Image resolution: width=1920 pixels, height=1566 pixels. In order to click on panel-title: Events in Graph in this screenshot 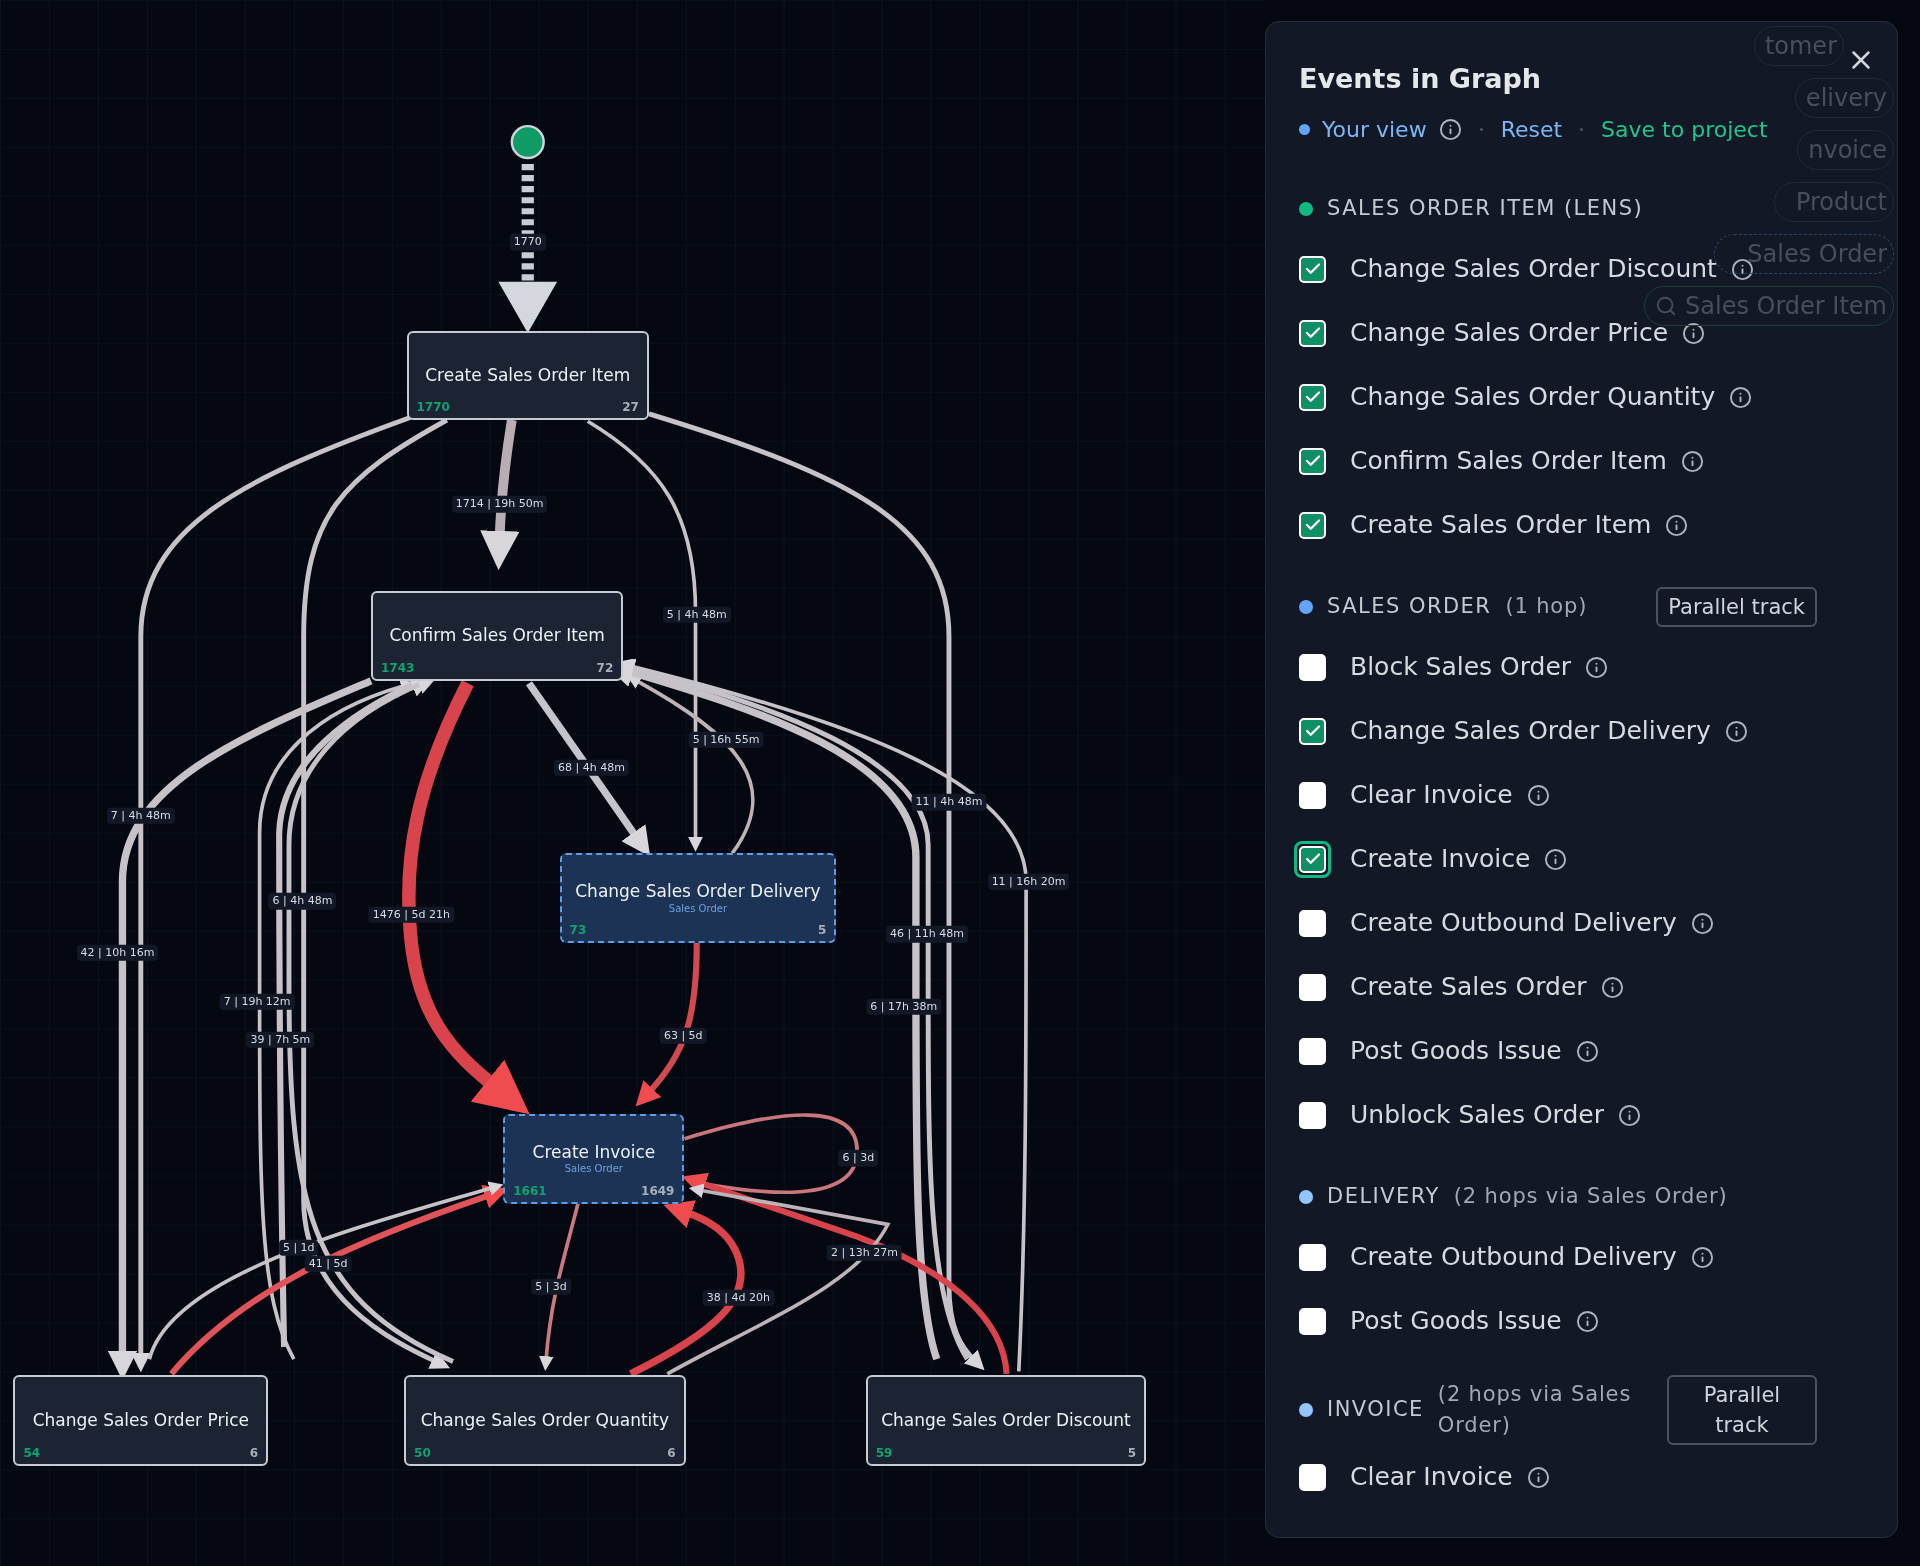, I will do `click(1421, 79)`.